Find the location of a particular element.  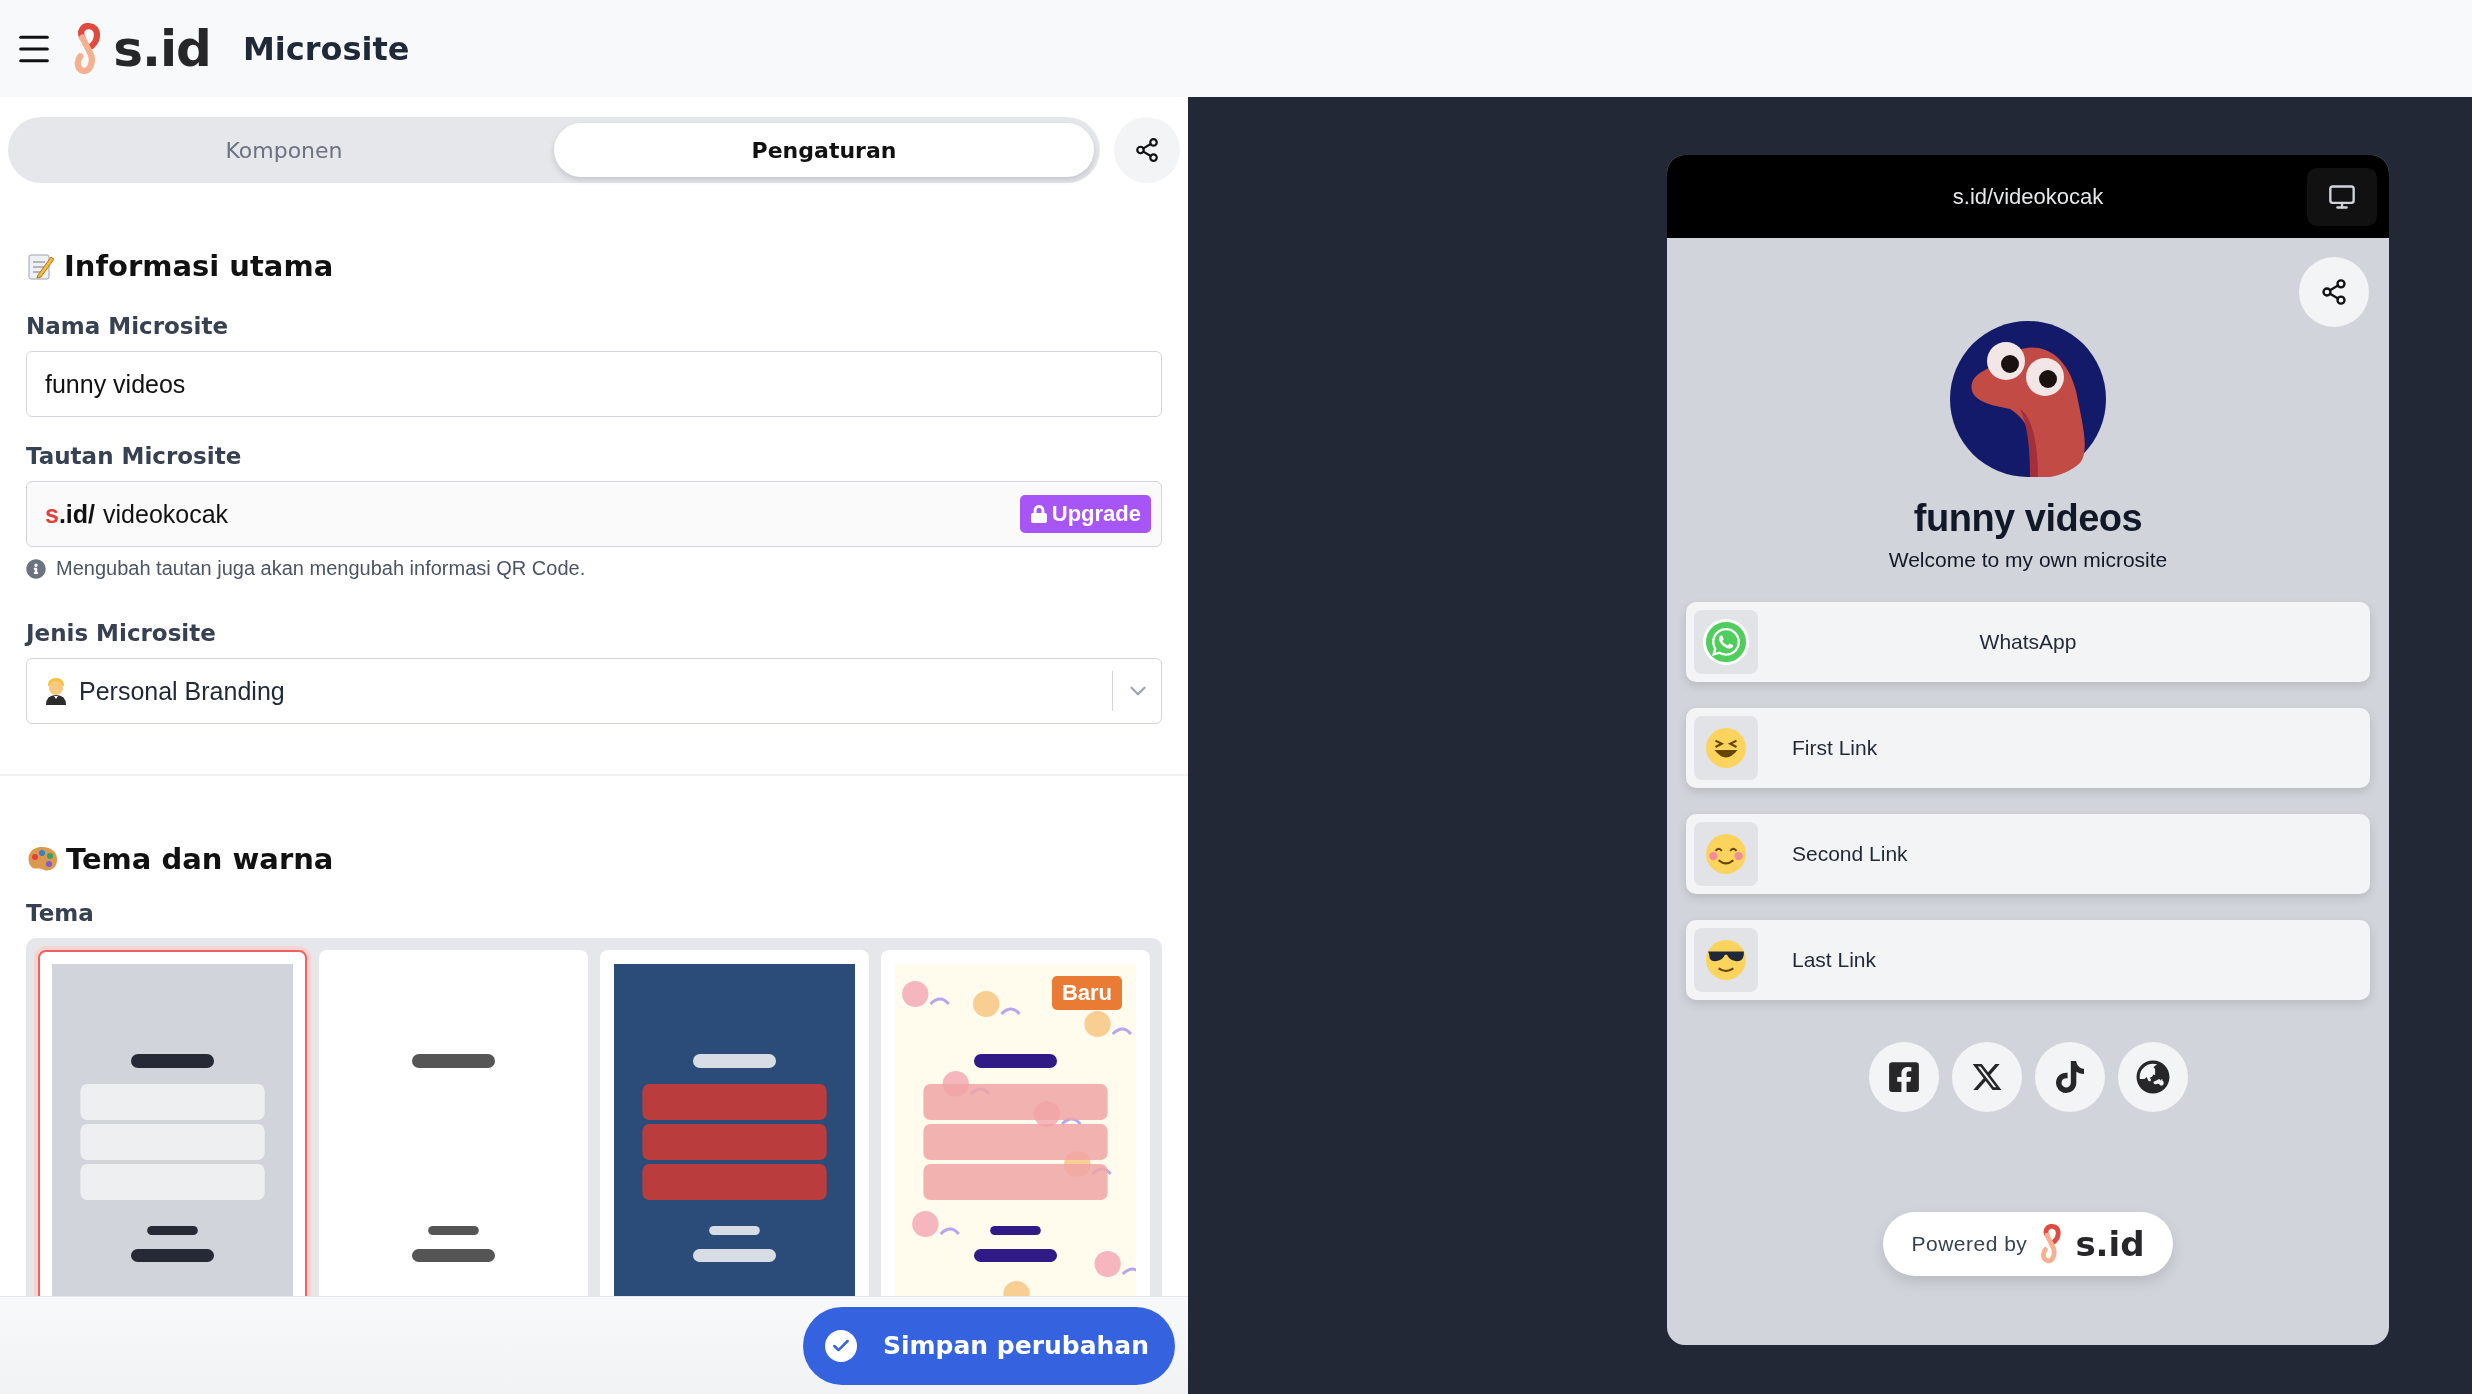

section-heading: Informasi utama is located at coordinates (199, 266).